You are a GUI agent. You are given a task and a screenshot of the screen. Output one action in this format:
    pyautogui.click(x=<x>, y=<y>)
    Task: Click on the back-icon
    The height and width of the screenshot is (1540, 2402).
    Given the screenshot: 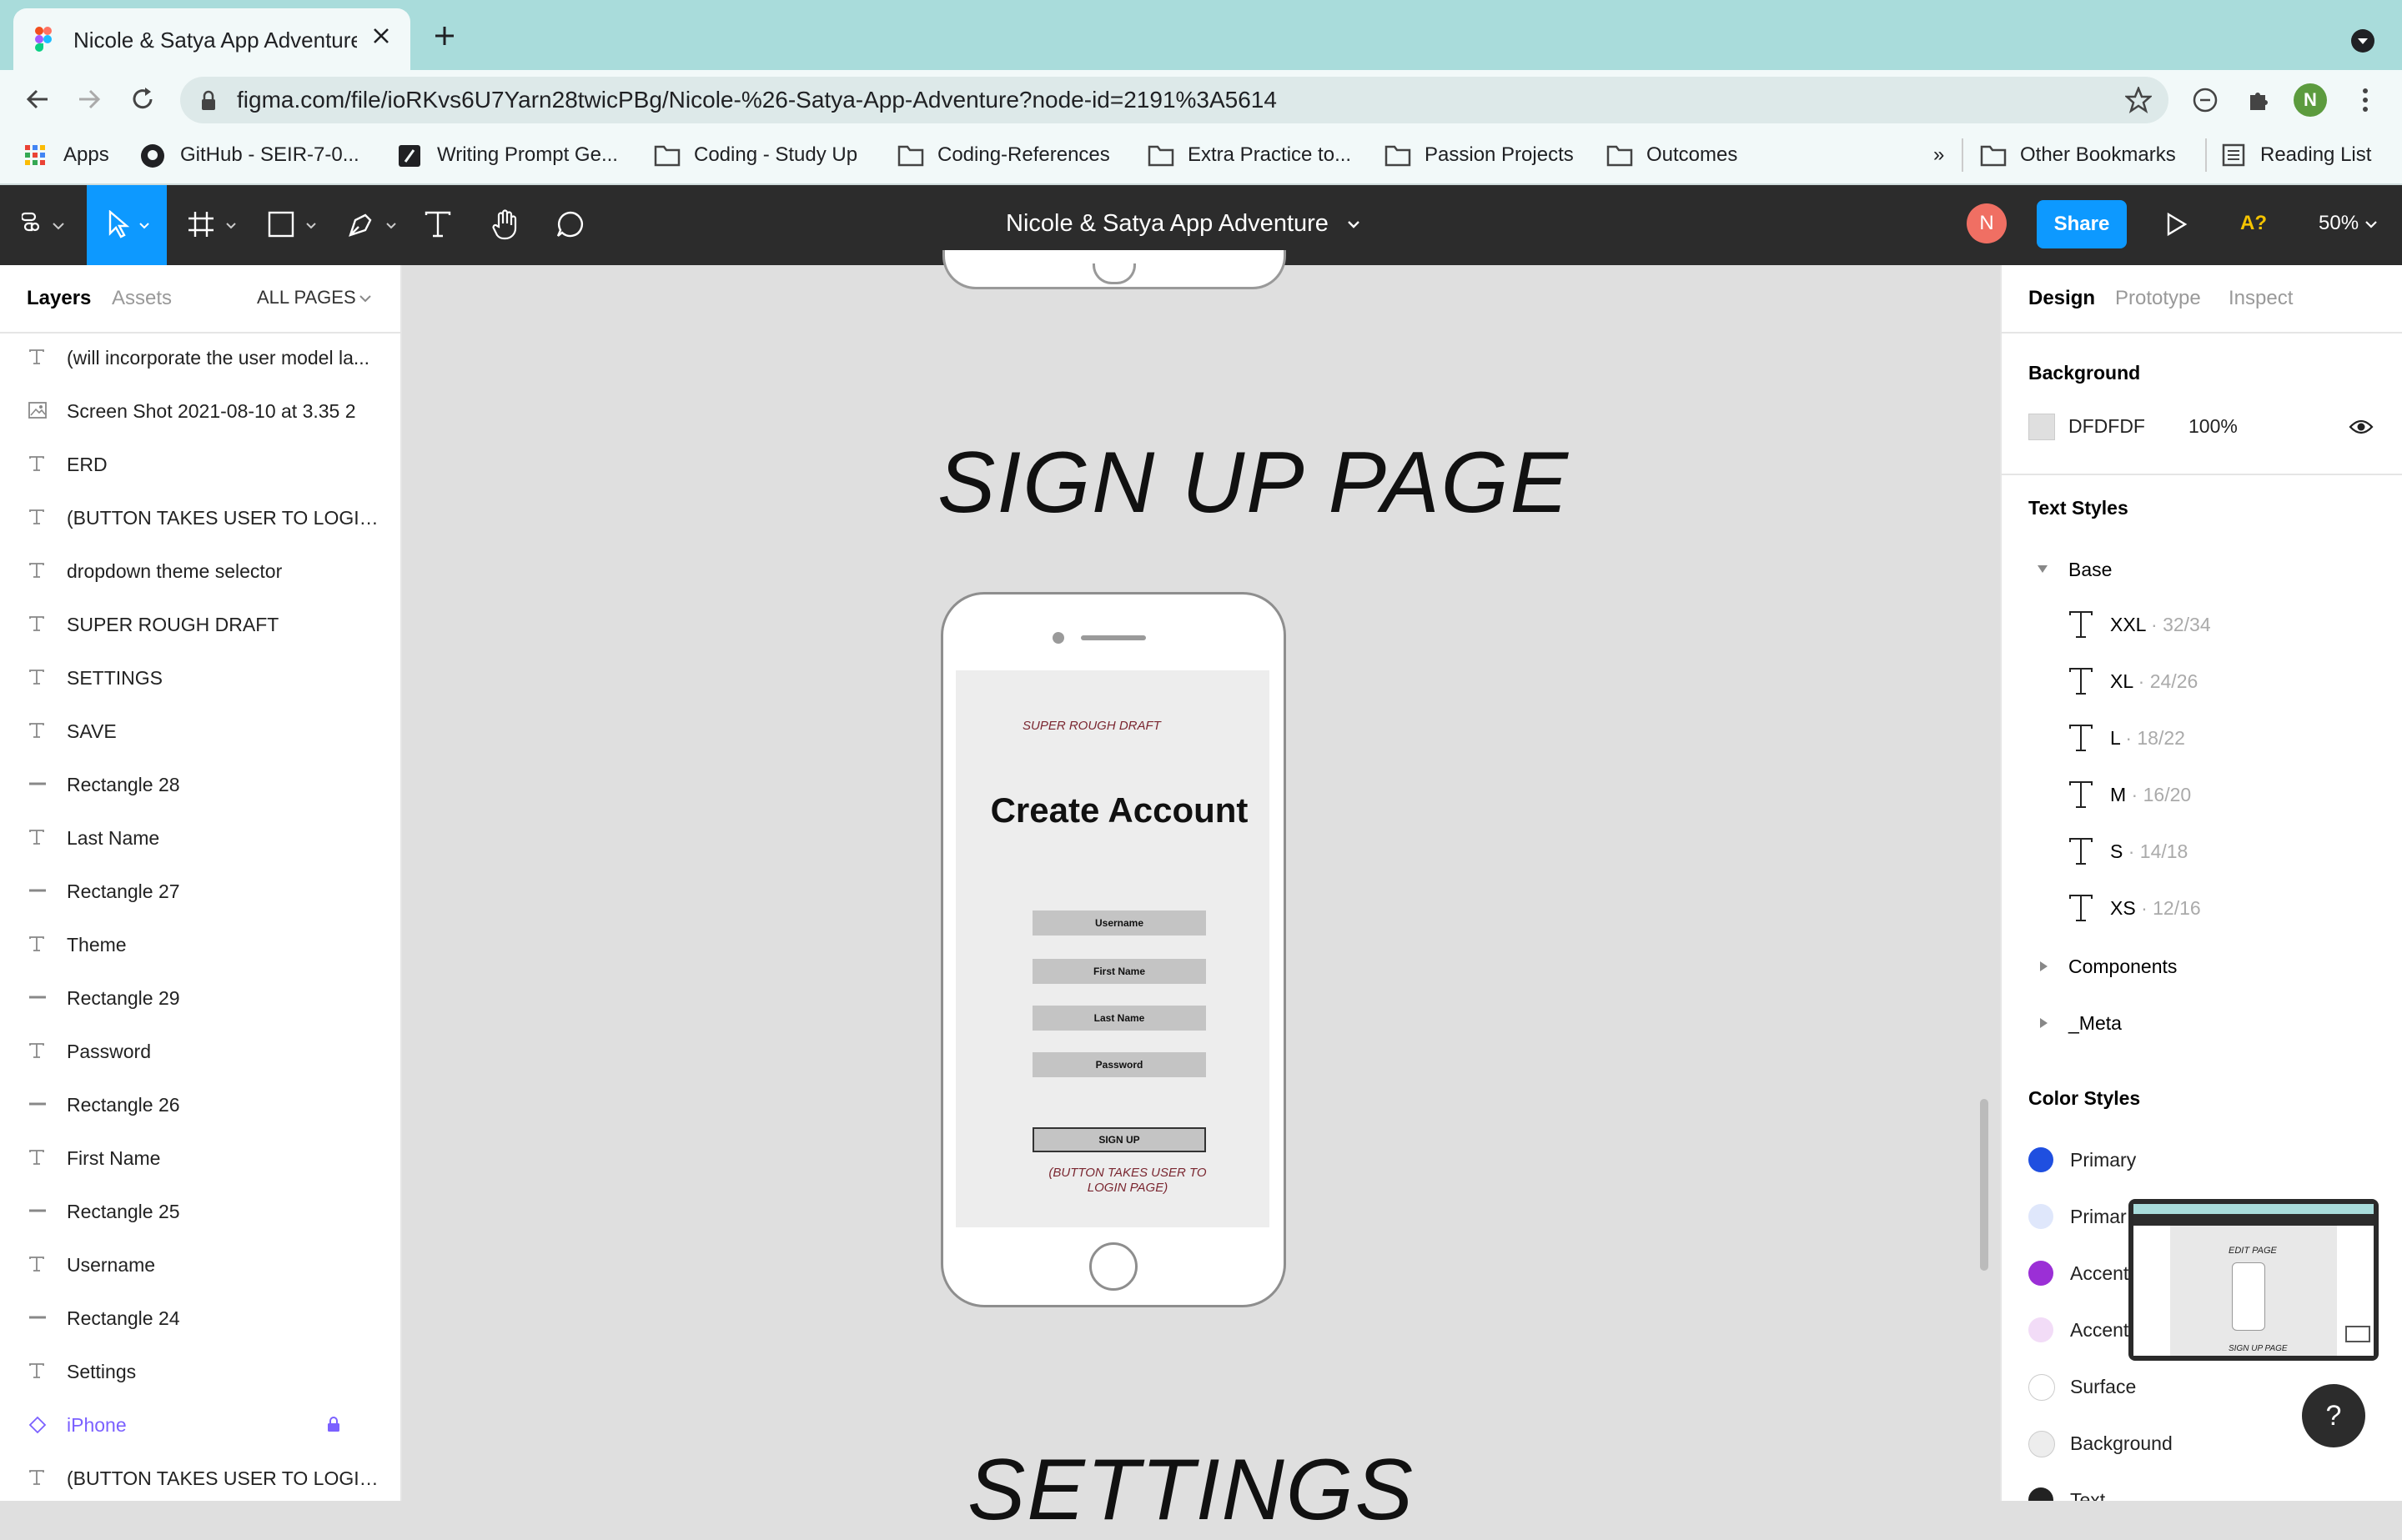 What is the action you would take?
    pyautogui.click(x=38, y=99)
    